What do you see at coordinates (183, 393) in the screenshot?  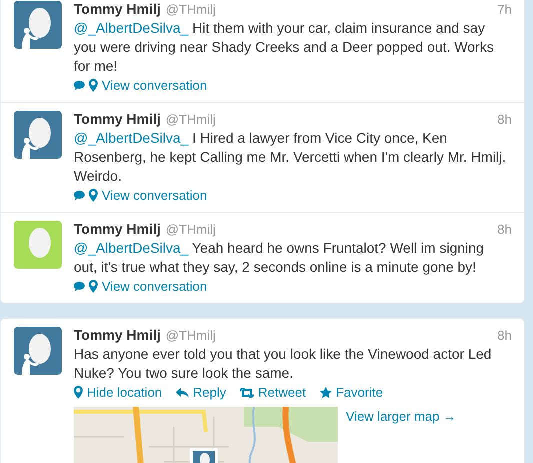 I see `reply-icon` at bounding box center [183, 393].